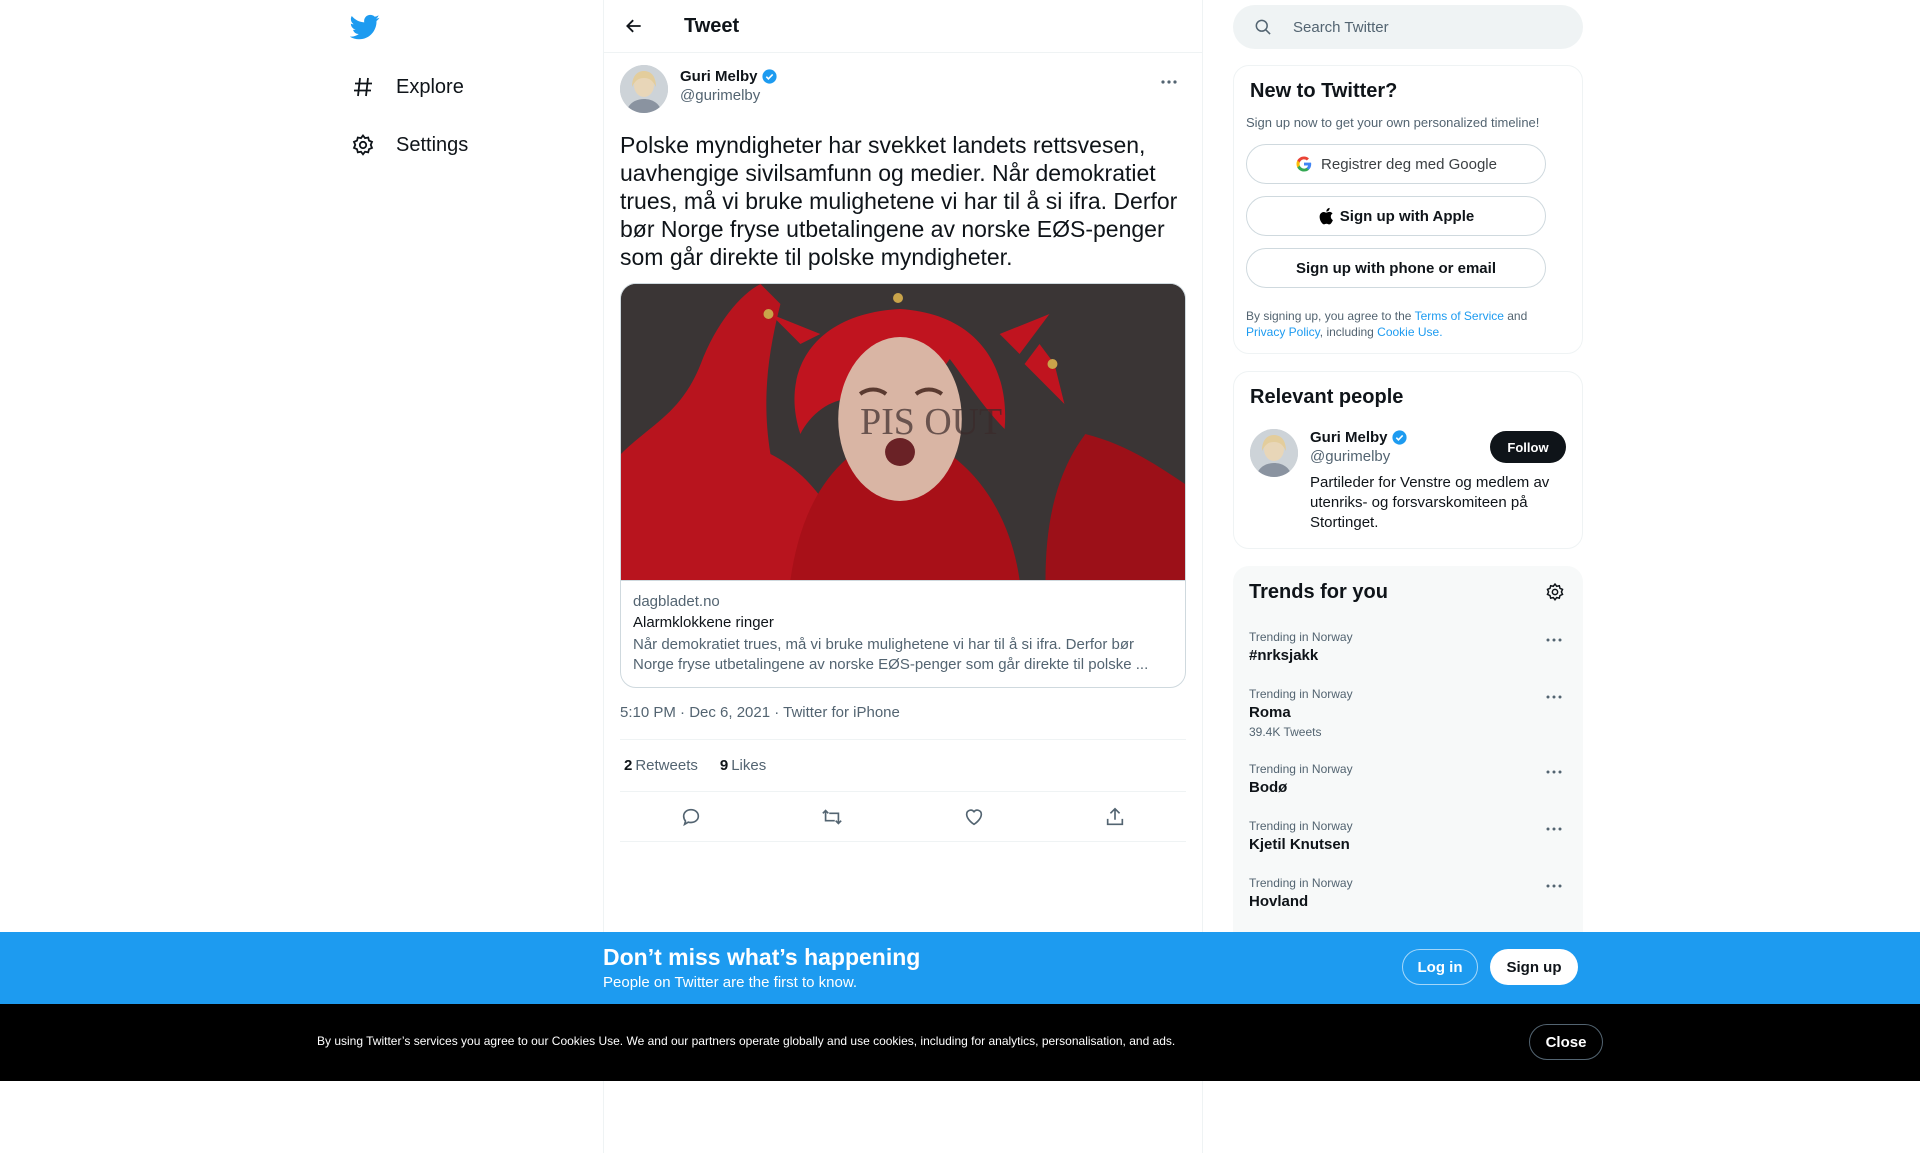 The height and width of the screenshot is (1153, 1920). I want to click on nav-item-settings: Settings, so click(409, 145).